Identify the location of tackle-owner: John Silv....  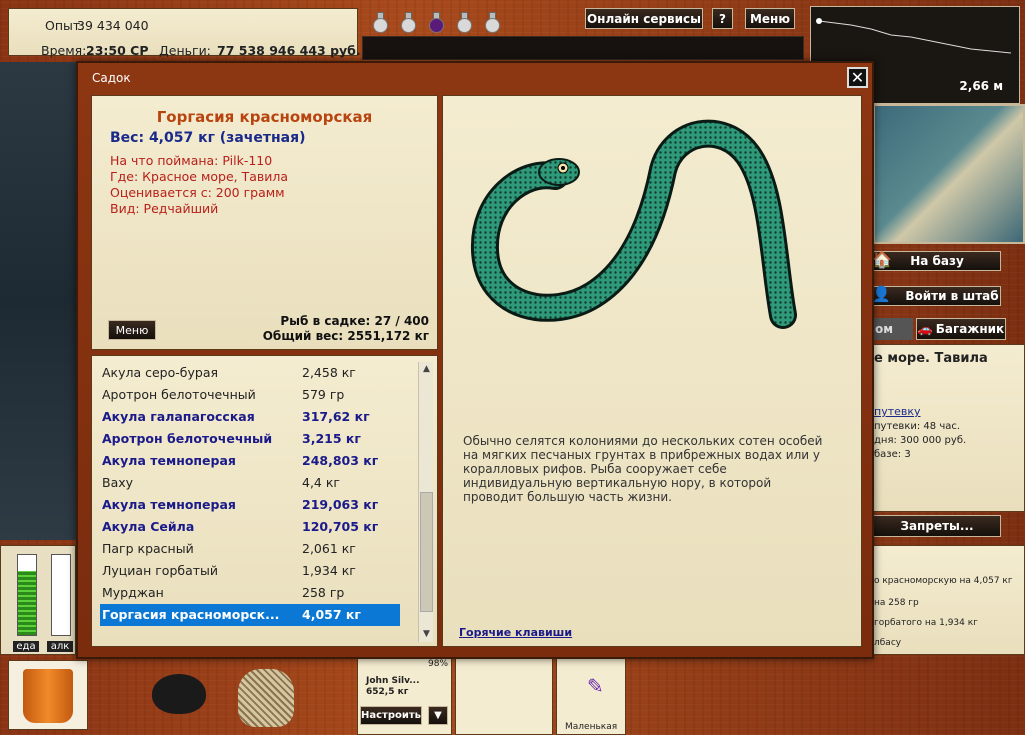
(393, 681).